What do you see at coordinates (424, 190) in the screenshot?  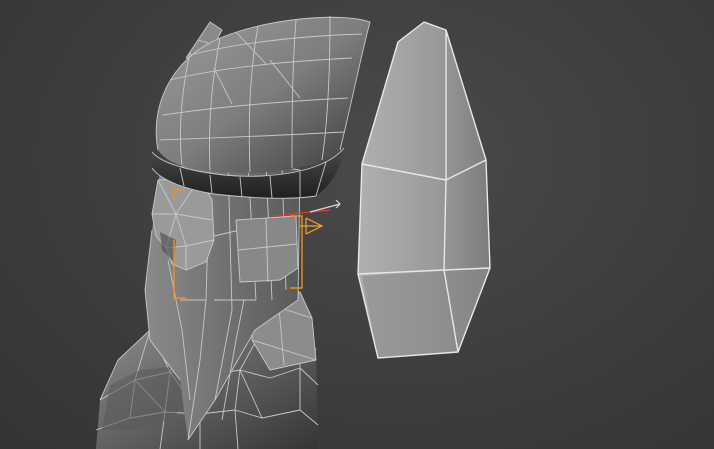 I see `selected-gem-panel` at bounding box center [424, 190].